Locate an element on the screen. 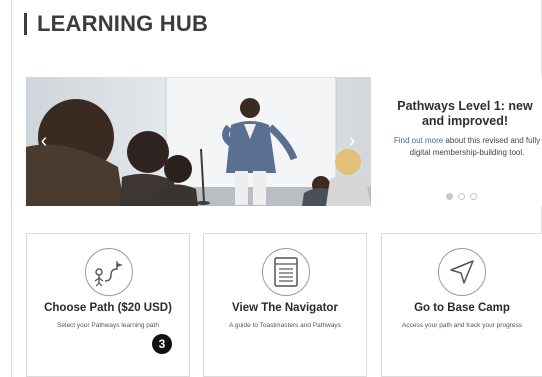  find-out-more-link: Find out more is located at coordinates (418, 140).